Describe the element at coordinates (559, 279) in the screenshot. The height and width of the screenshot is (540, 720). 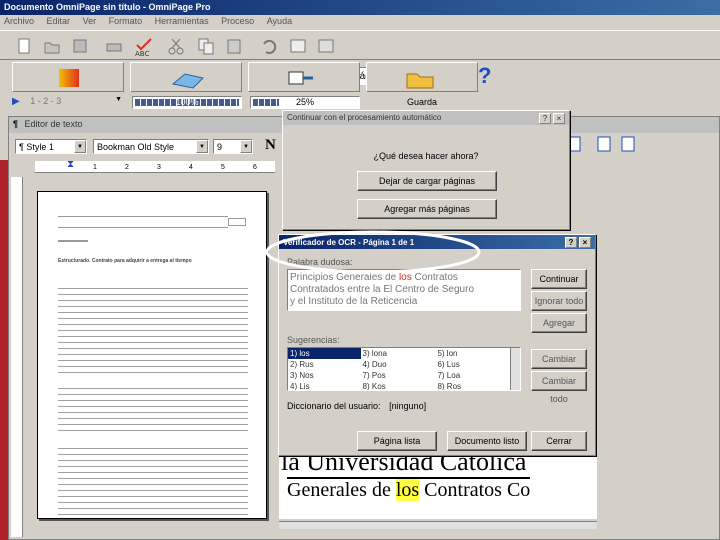
I see `continue-button: Continuar` at that location.